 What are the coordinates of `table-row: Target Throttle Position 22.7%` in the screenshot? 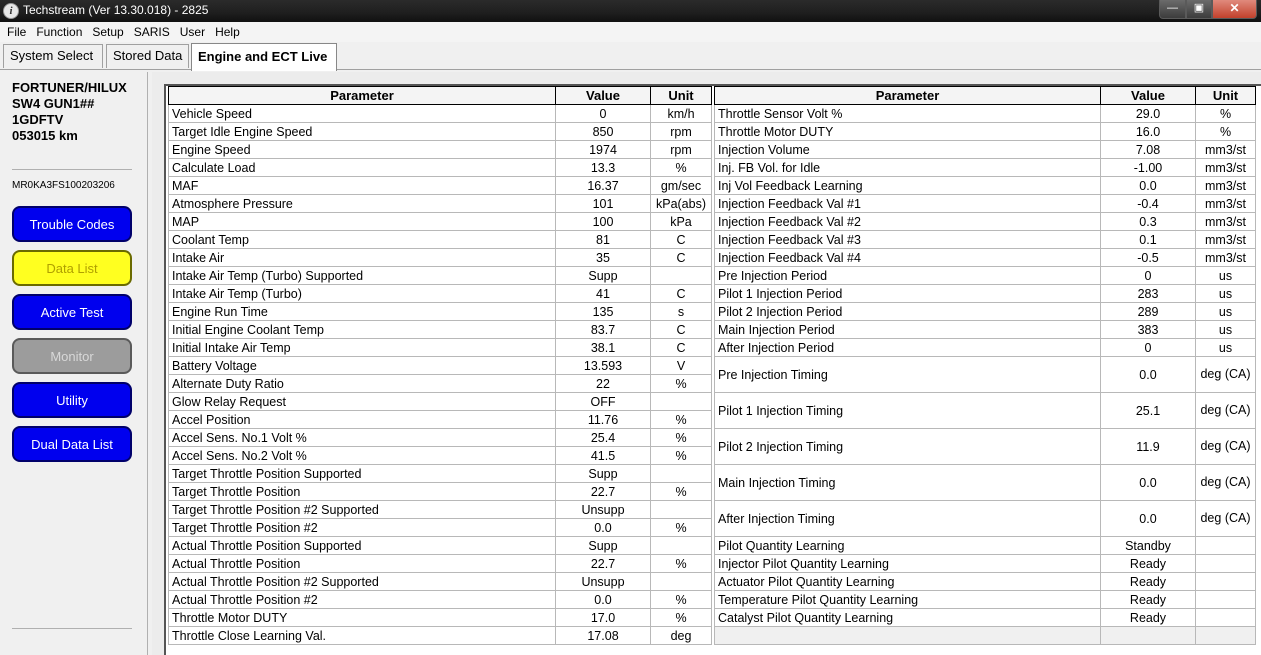 It's located at (440, 491).